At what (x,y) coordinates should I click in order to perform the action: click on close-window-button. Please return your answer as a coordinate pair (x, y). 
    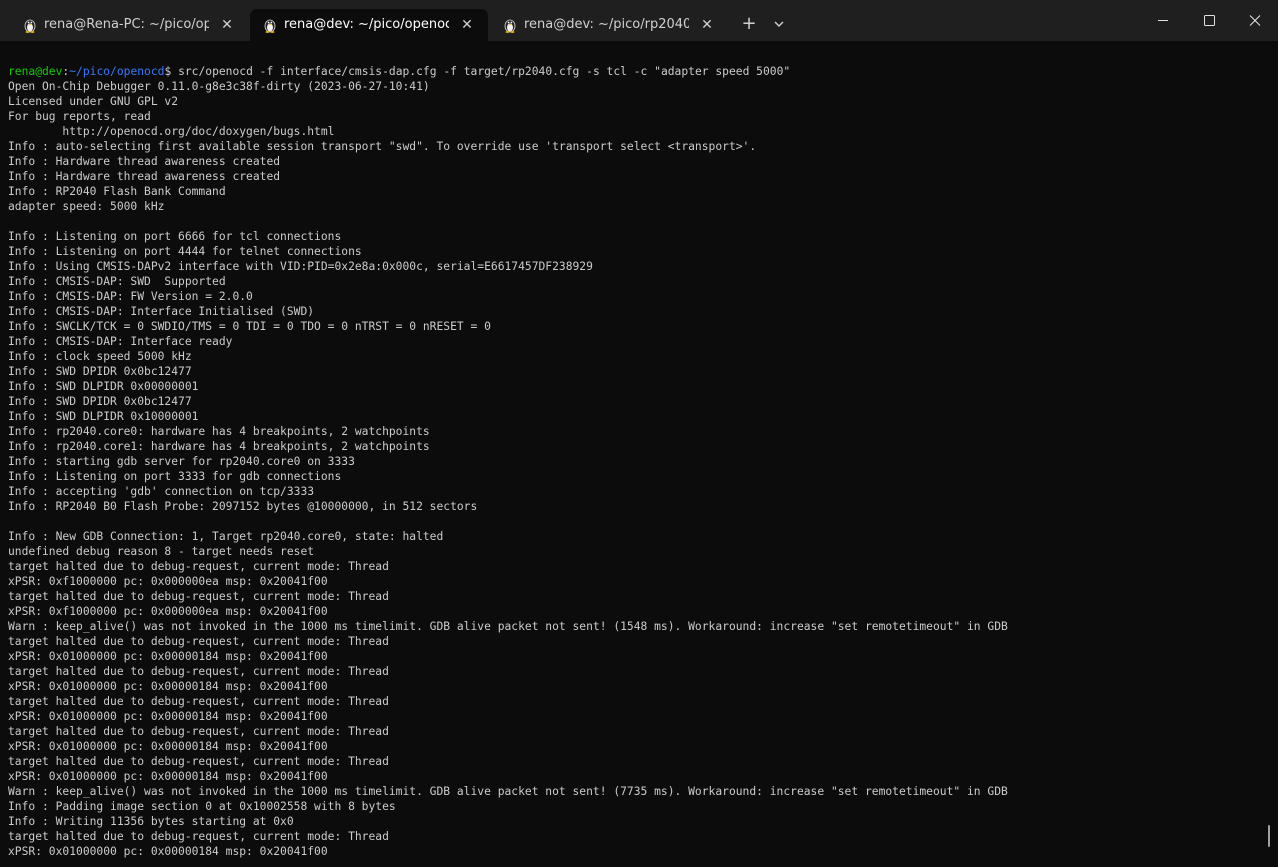
    Looking at the image, I should click on (1255, 20).